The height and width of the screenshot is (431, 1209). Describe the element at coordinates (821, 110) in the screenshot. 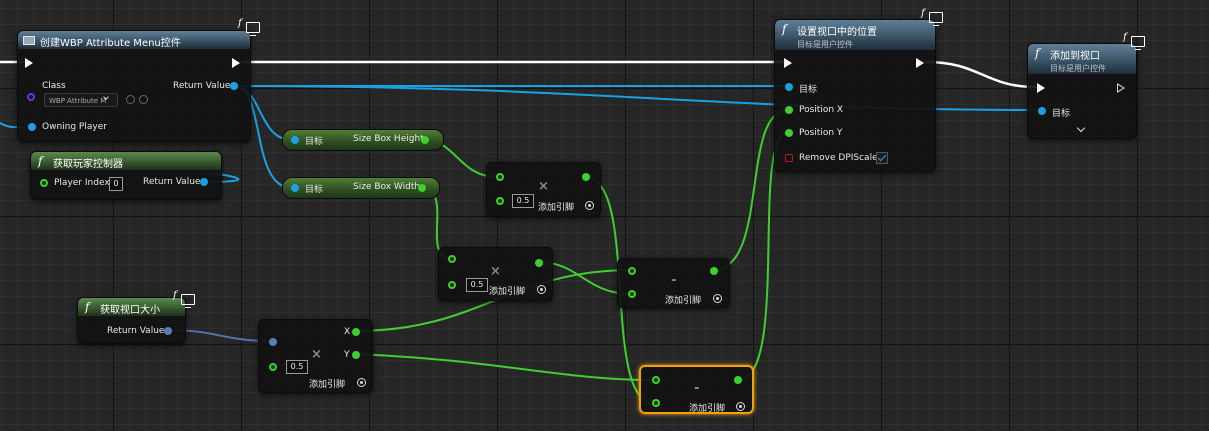

I see `position-x-label: Position X` at that location.